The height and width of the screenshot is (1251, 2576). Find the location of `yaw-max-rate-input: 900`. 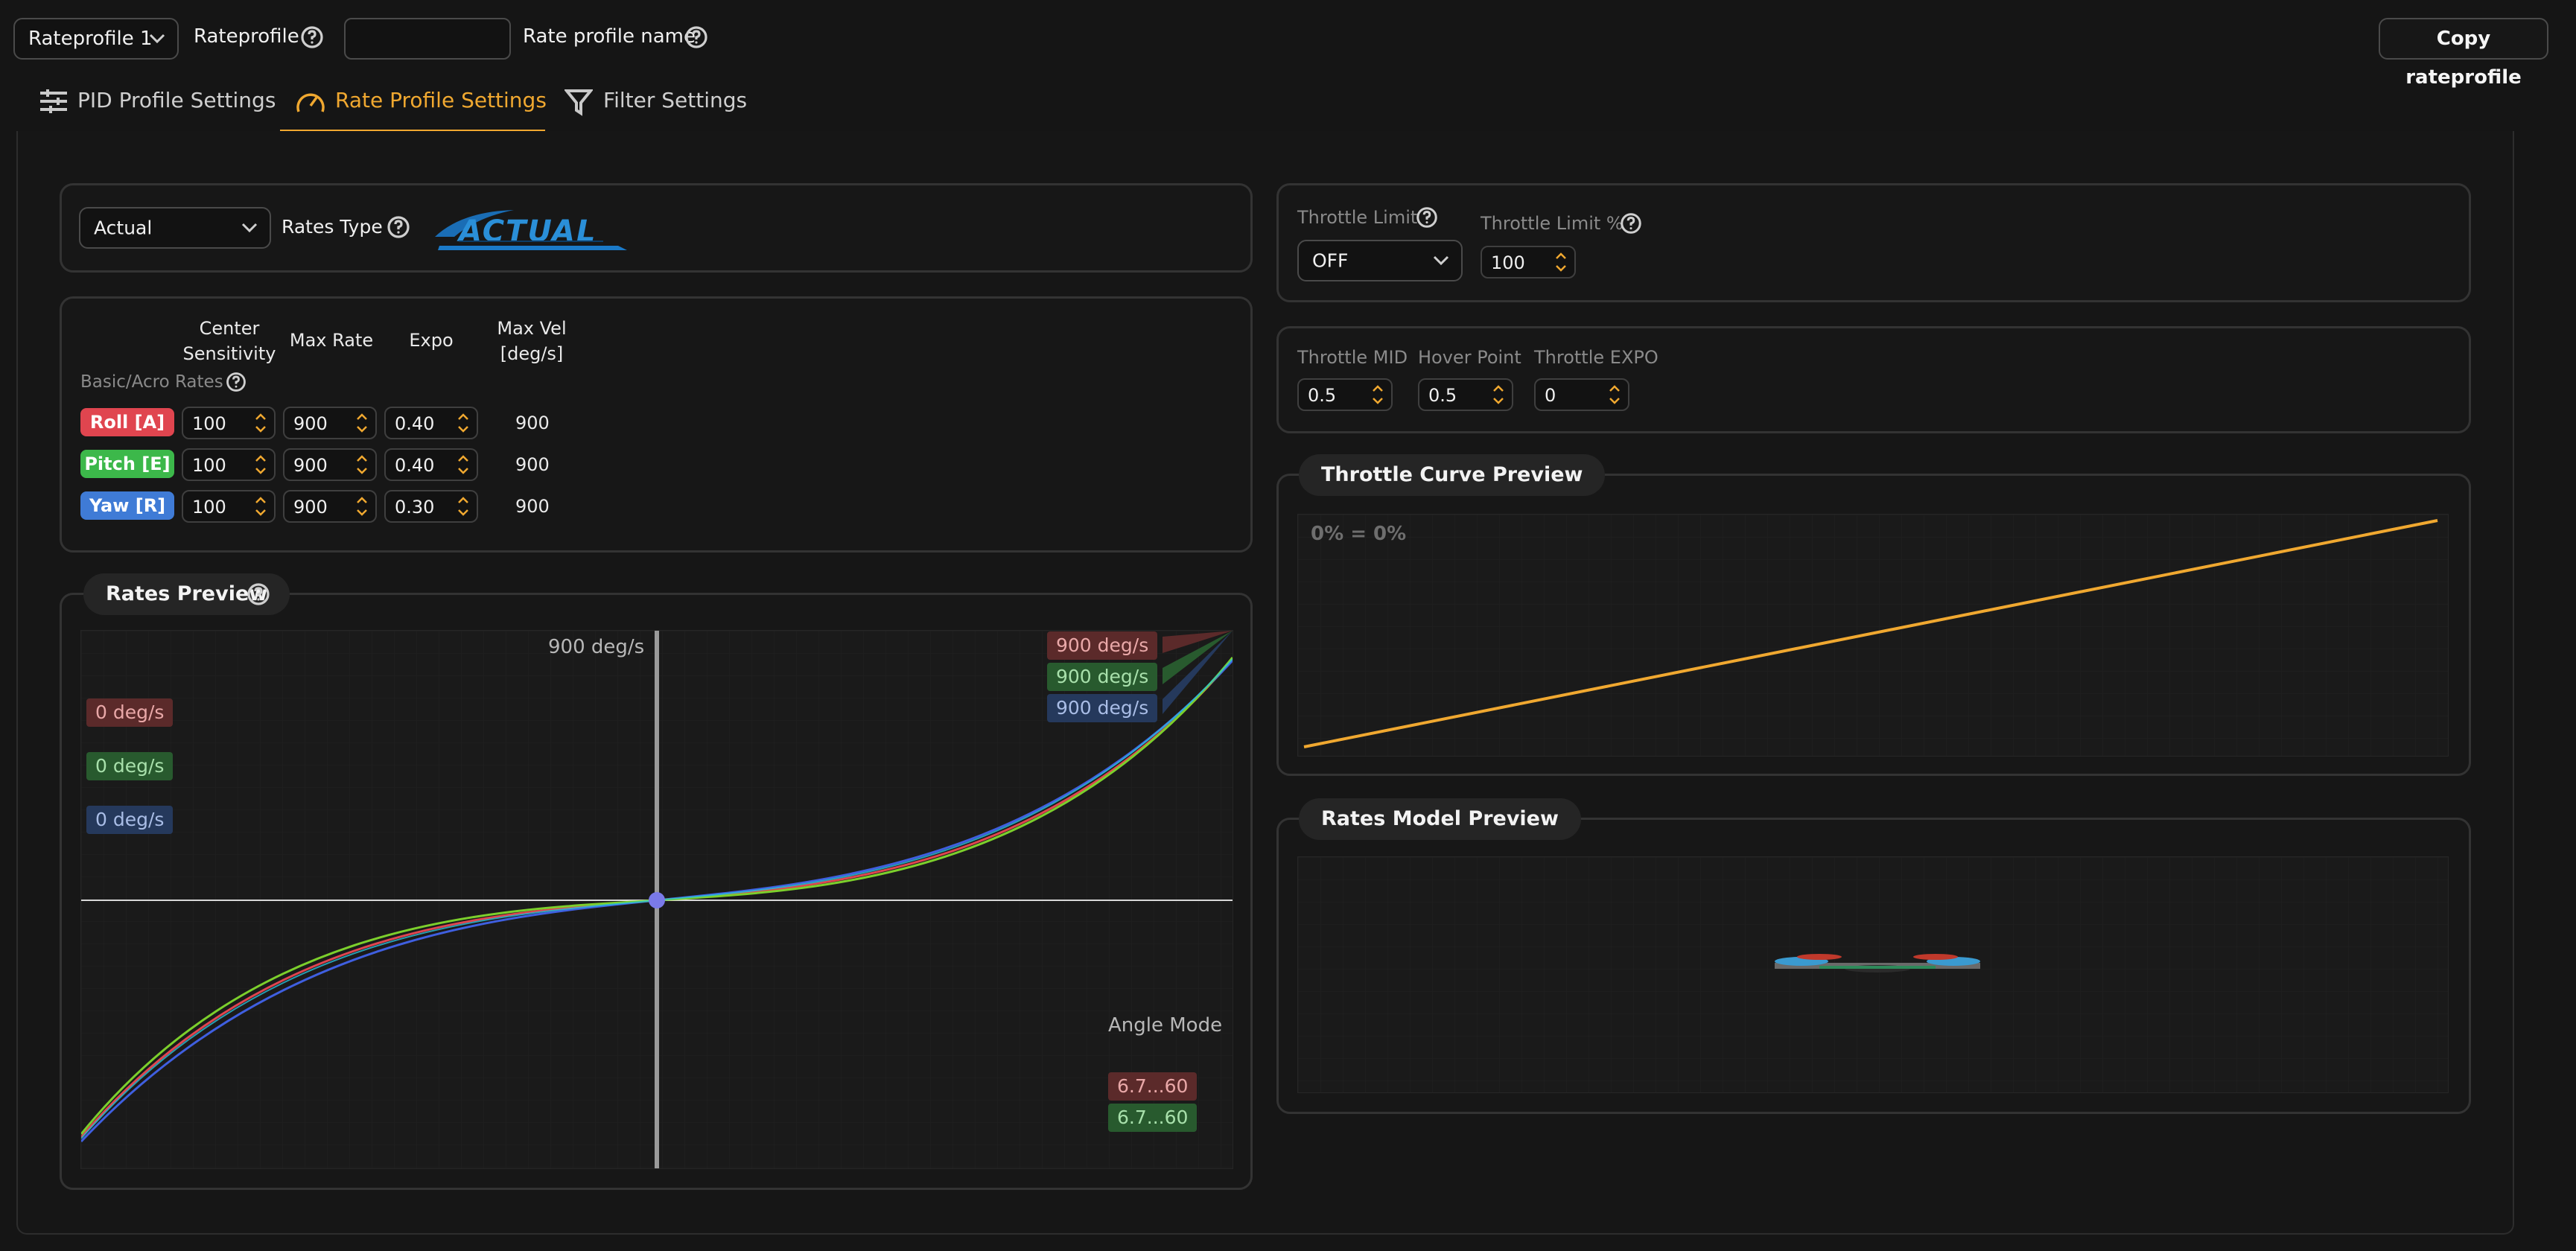

yaw-max-rate-input: 900 is located at coordinates (330, 507).